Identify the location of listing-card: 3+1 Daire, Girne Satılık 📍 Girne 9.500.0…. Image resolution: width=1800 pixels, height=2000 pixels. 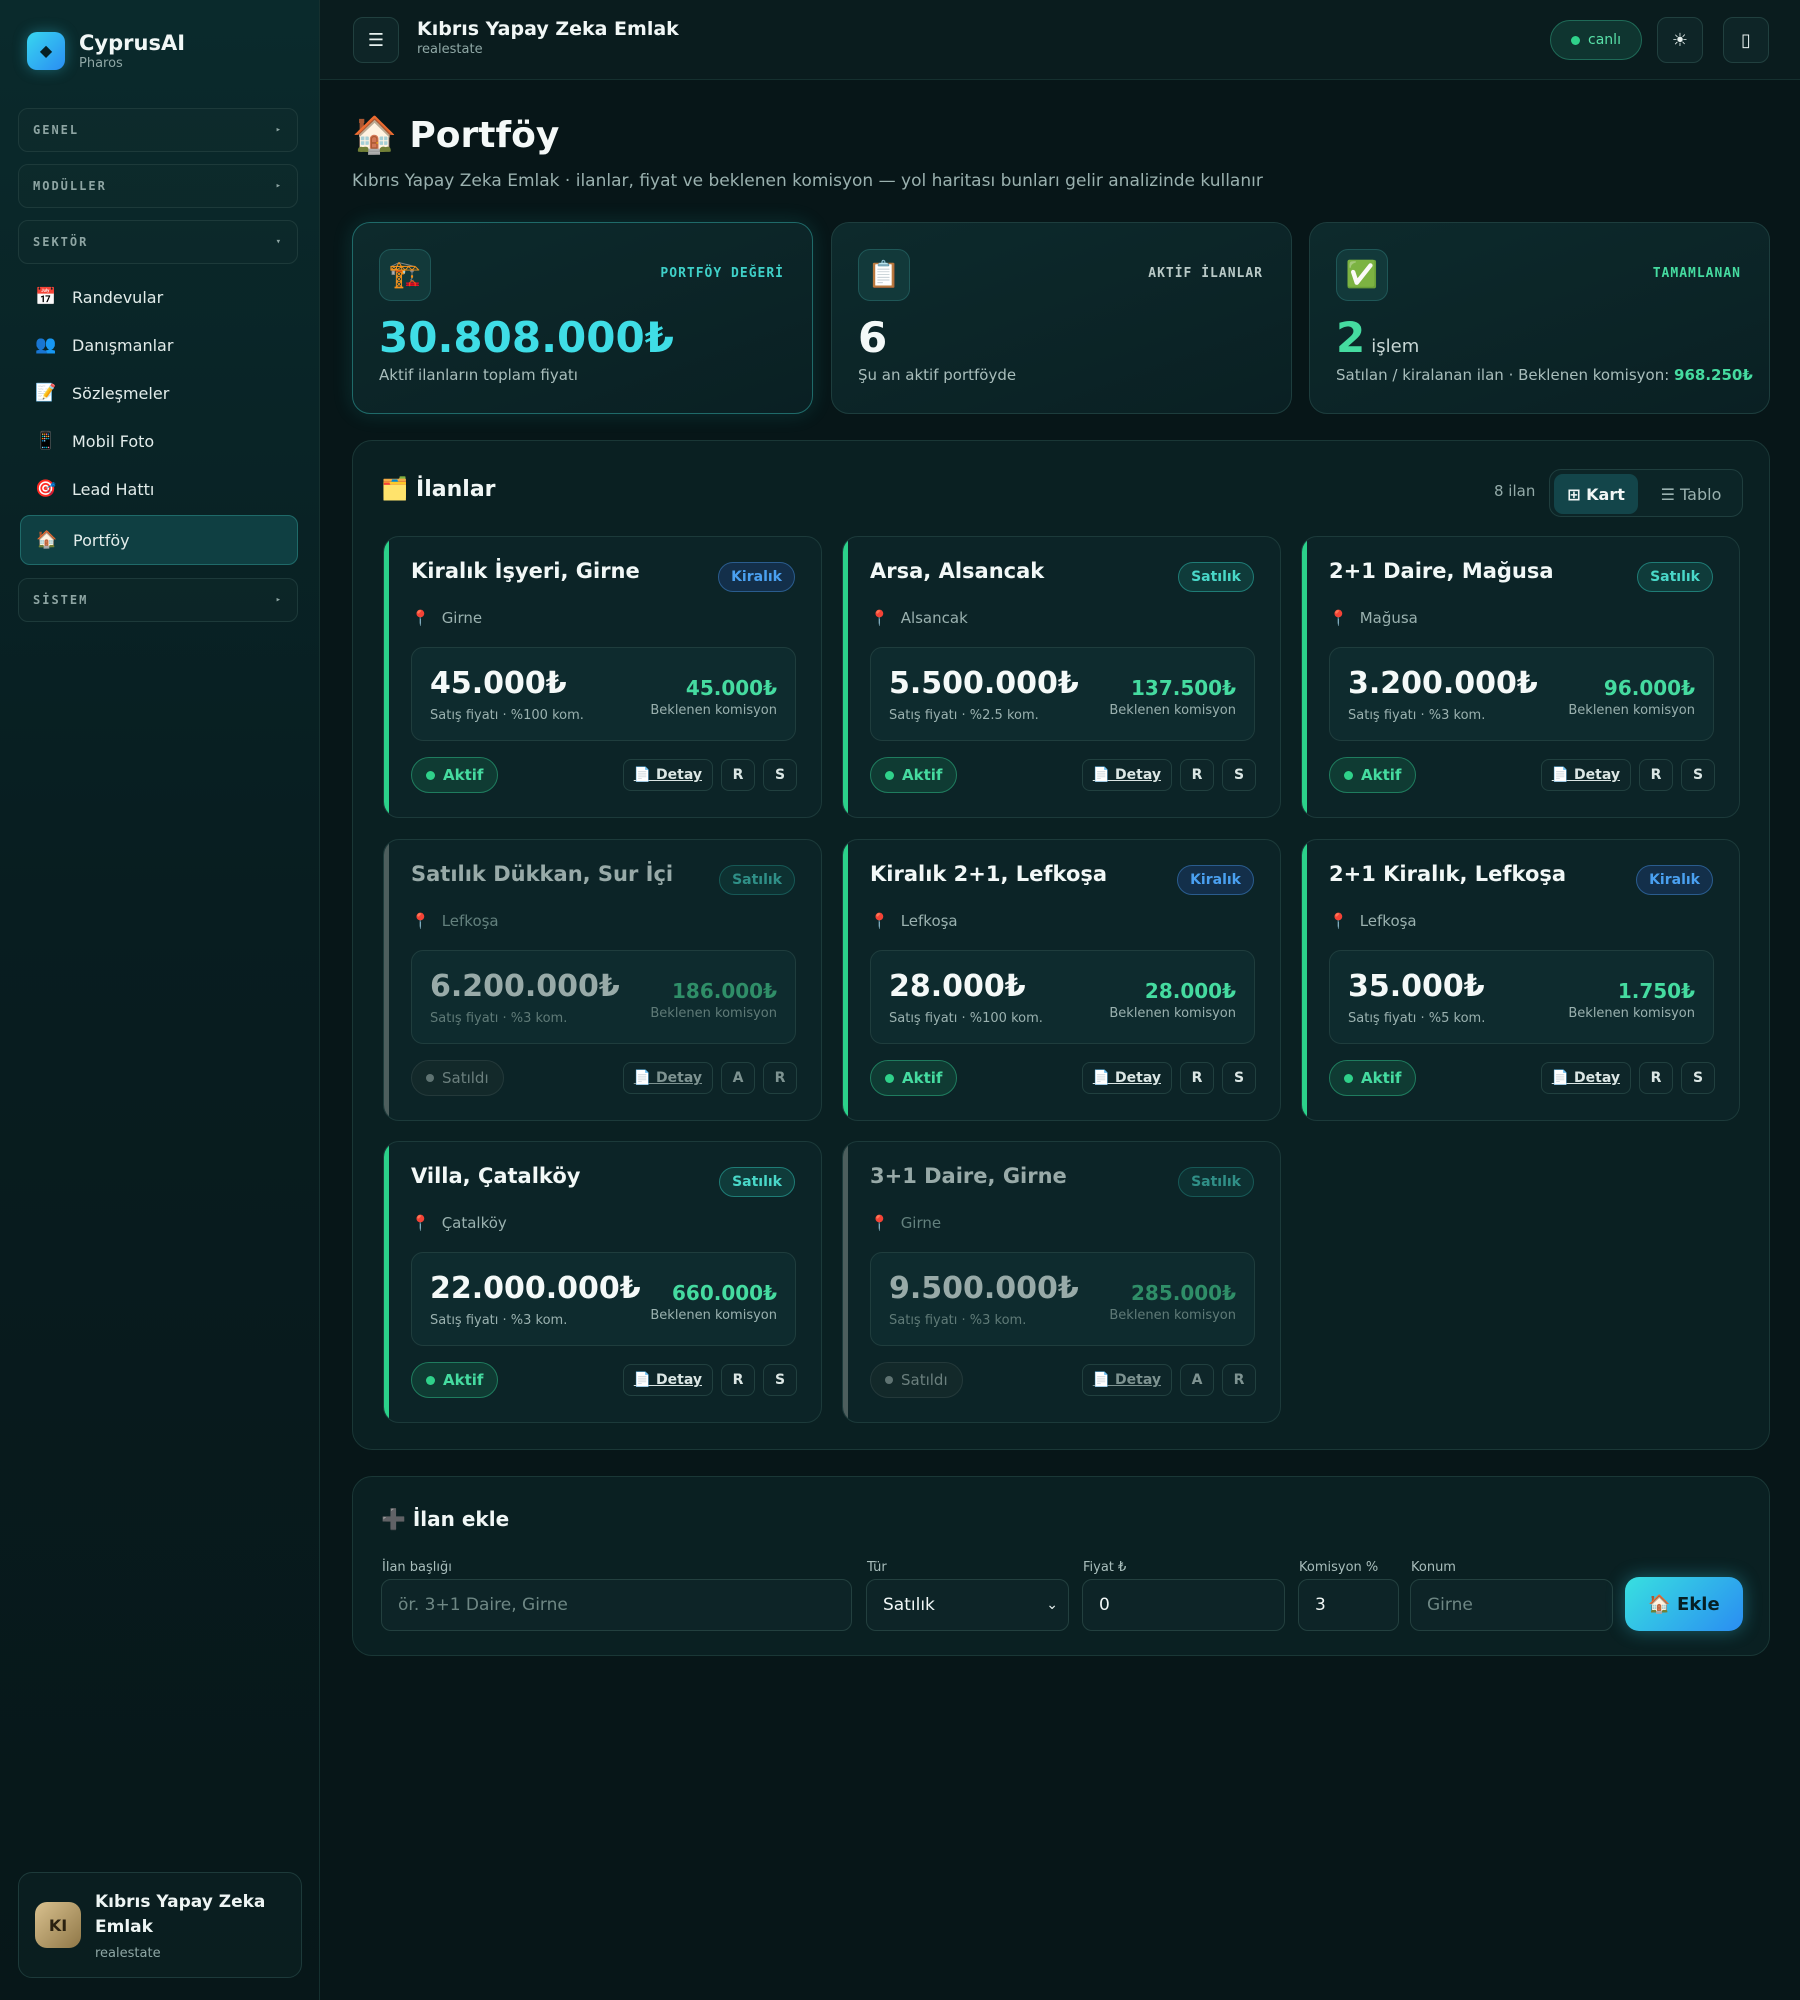
(1061, 1282).